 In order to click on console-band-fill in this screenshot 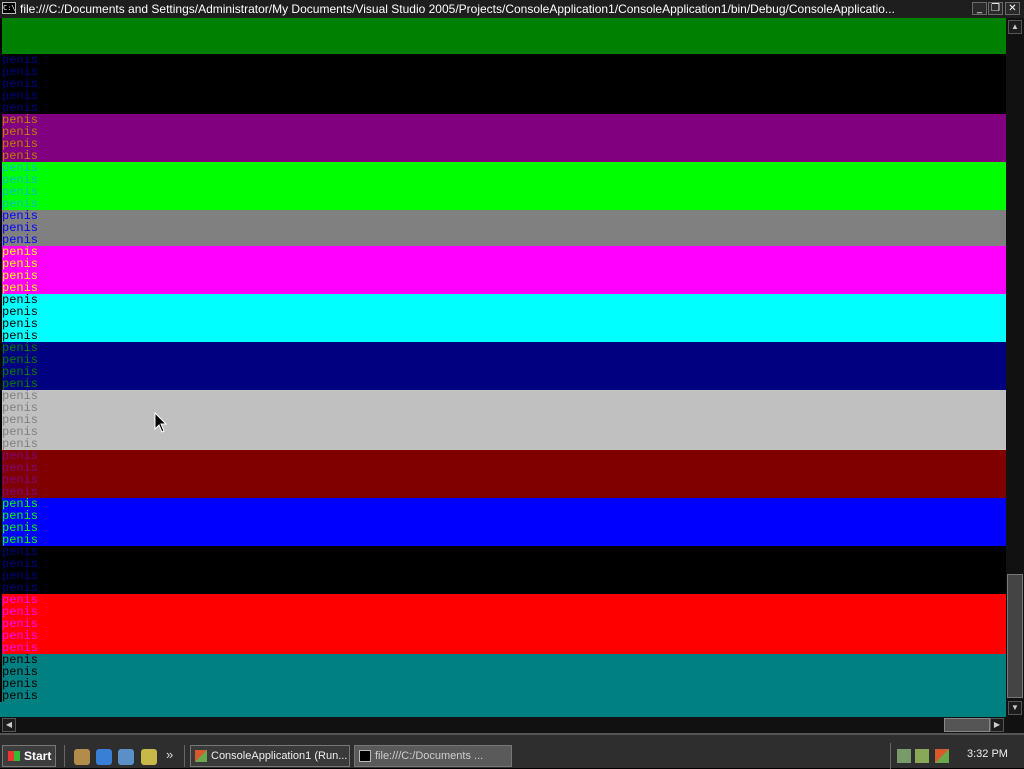, I will do `click(503, 709)`.